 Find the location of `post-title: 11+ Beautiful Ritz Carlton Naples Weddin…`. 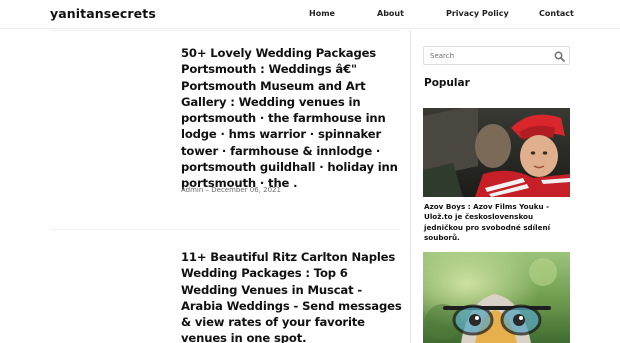

post-title: 11+ Beautiful Ritz Carlton Naples Weddin… is located at coordinates (292, 296).